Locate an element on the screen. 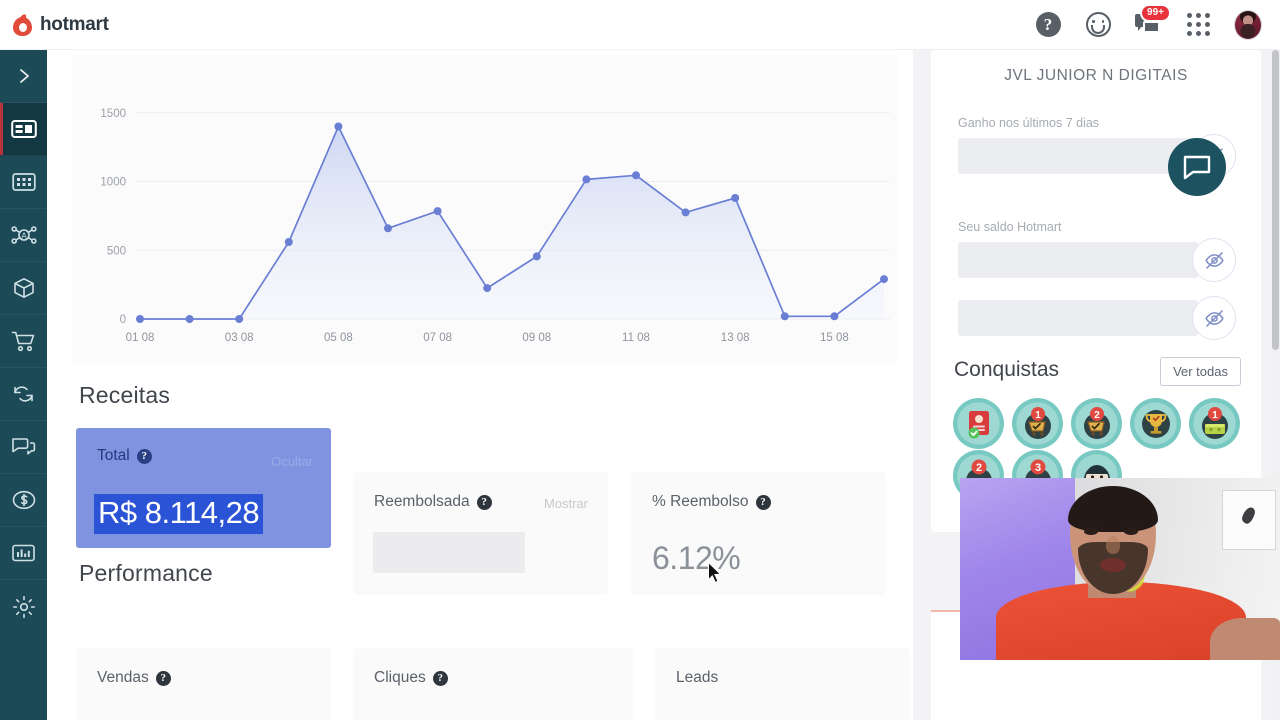 Image resolution: width=1280 pixels, height=720 pixels. card-sales-value: 50 is located at coordinates (114, 717).